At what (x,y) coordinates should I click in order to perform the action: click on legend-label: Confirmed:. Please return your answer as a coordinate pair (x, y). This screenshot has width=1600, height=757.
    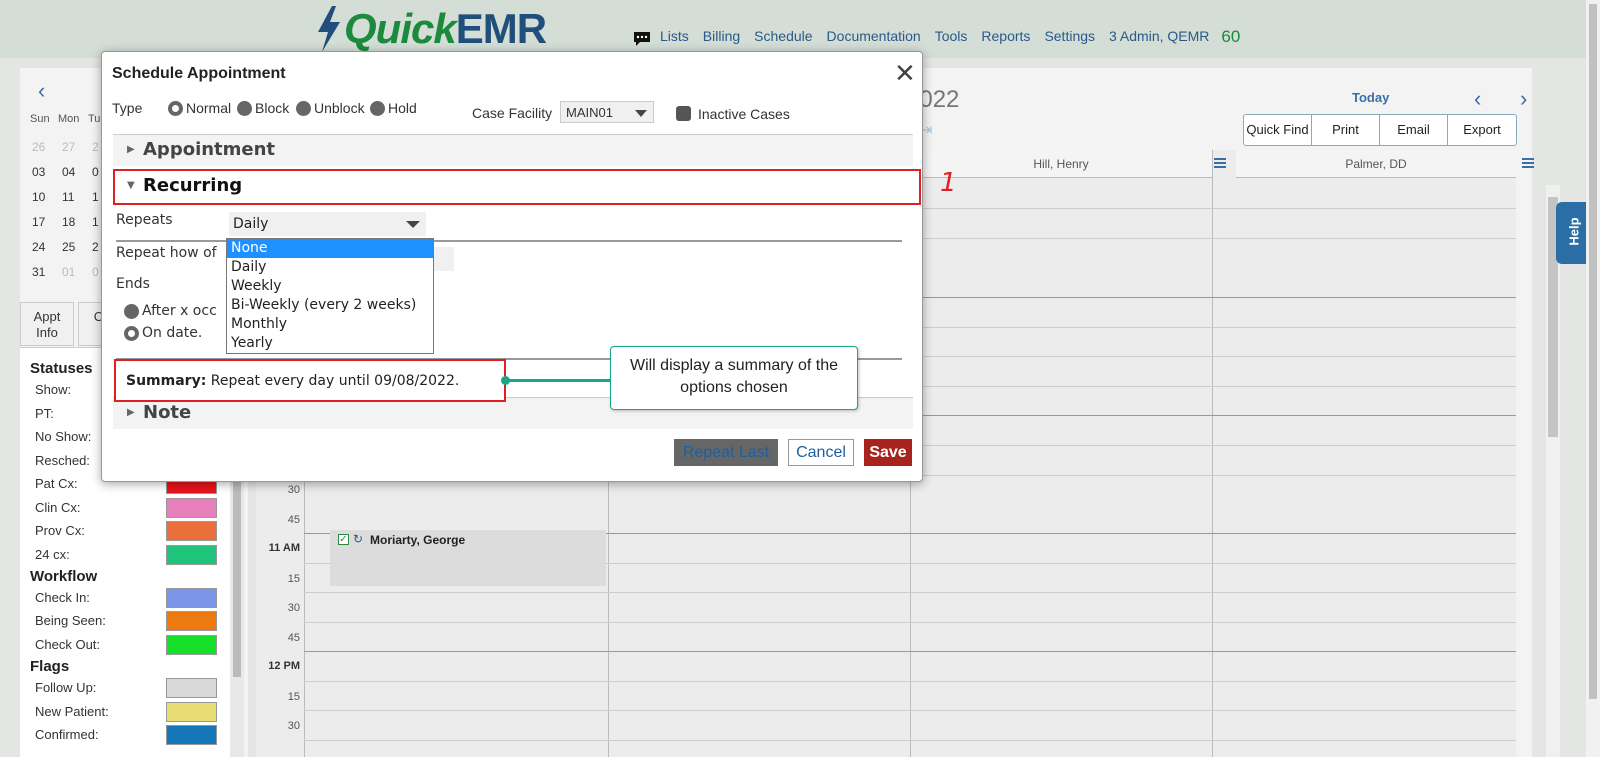
    Looking at the image, I should click on (67, 734).